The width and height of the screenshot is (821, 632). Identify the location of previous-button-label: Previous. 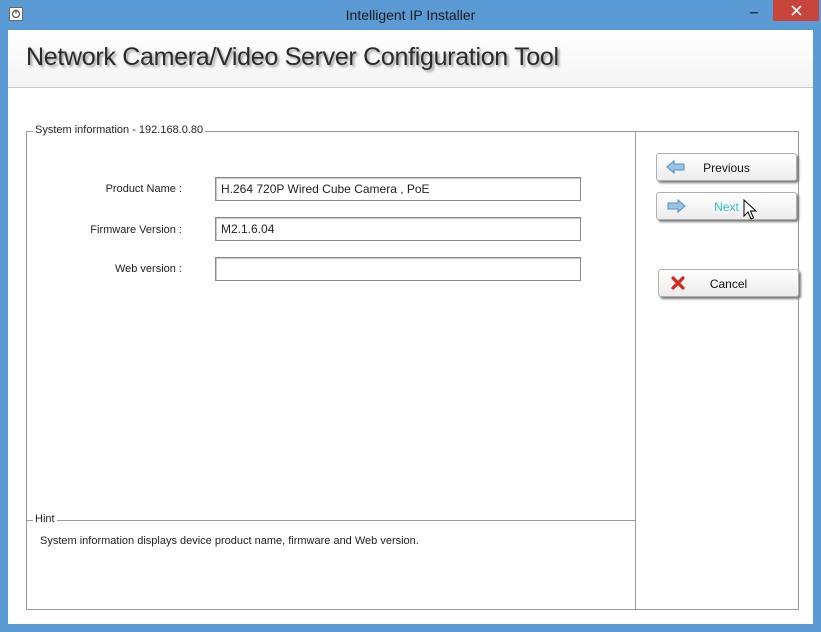
(726, 168).